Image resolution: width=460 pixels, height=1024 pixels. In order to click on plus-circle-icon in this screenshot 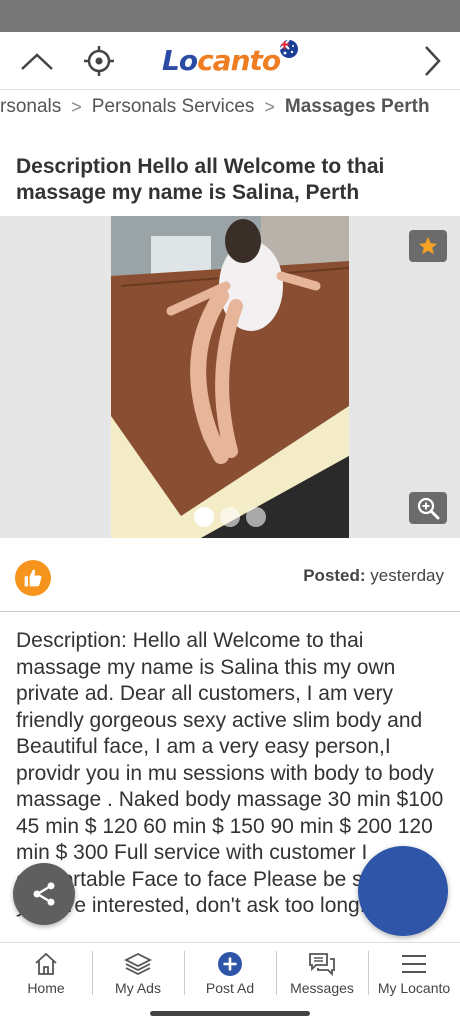, I will do `click(230, 964)`.